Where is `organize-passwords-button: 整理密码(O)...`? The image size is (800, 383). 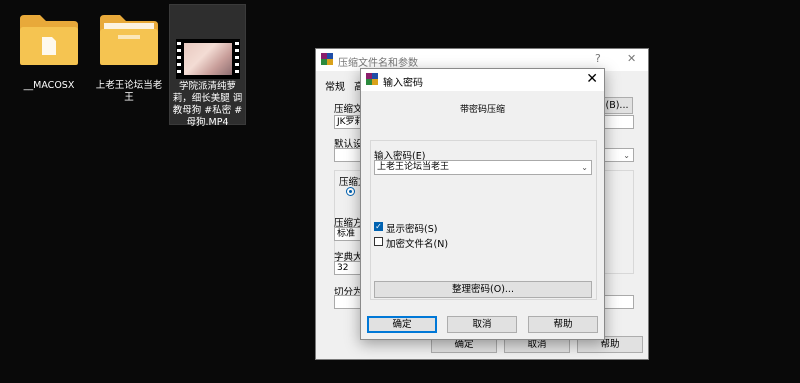
organize-passwords-button: 整理密码(O)... is located at coordinates (483, 289).